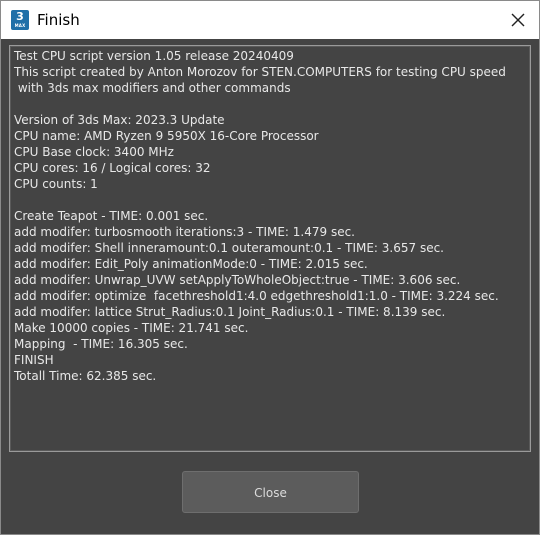  What do you see at coordinates (85, 376) in the screenshot?
I see `log-line: Totall Time: 62.385 sec.` at bounding box center [85, 376].